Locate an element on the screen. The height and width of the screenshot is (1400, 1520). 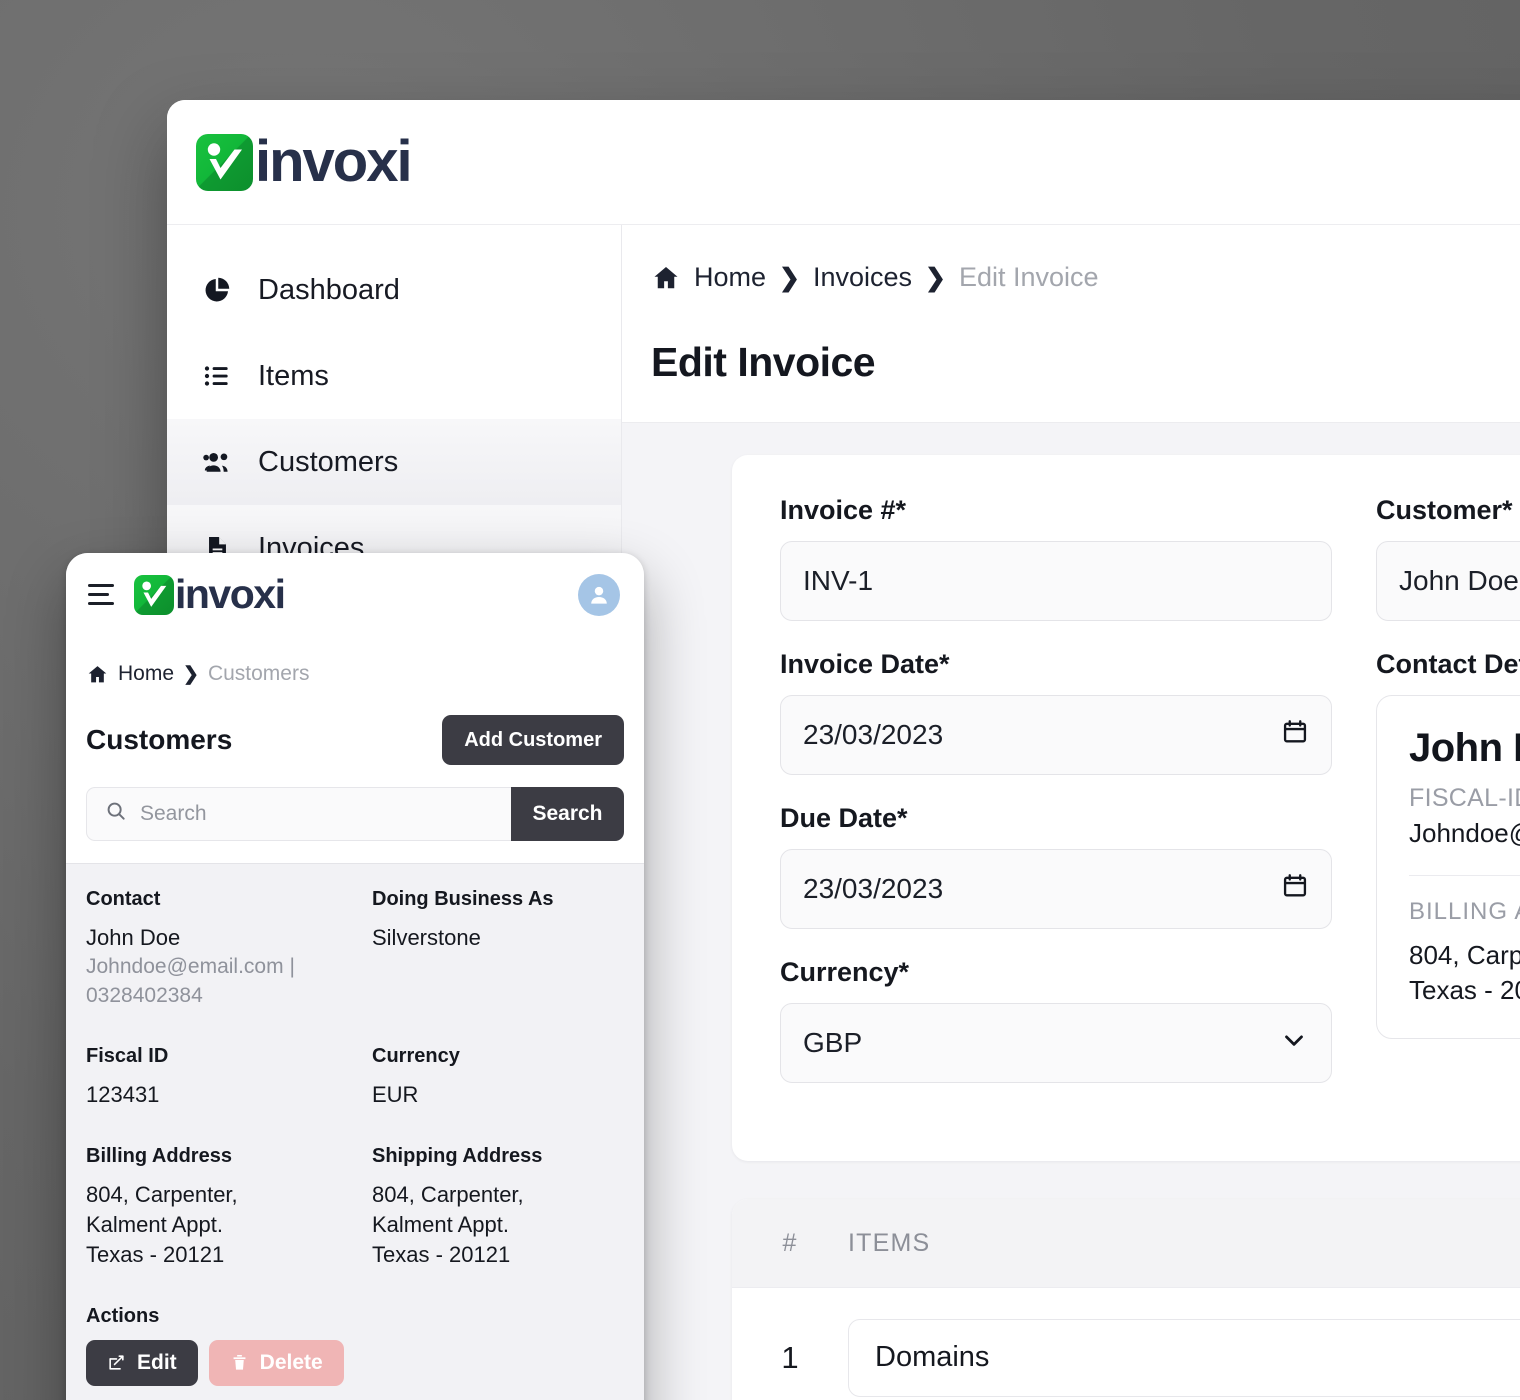
invoice-number-label: Invoice #* is located at coordinates (843, 510).